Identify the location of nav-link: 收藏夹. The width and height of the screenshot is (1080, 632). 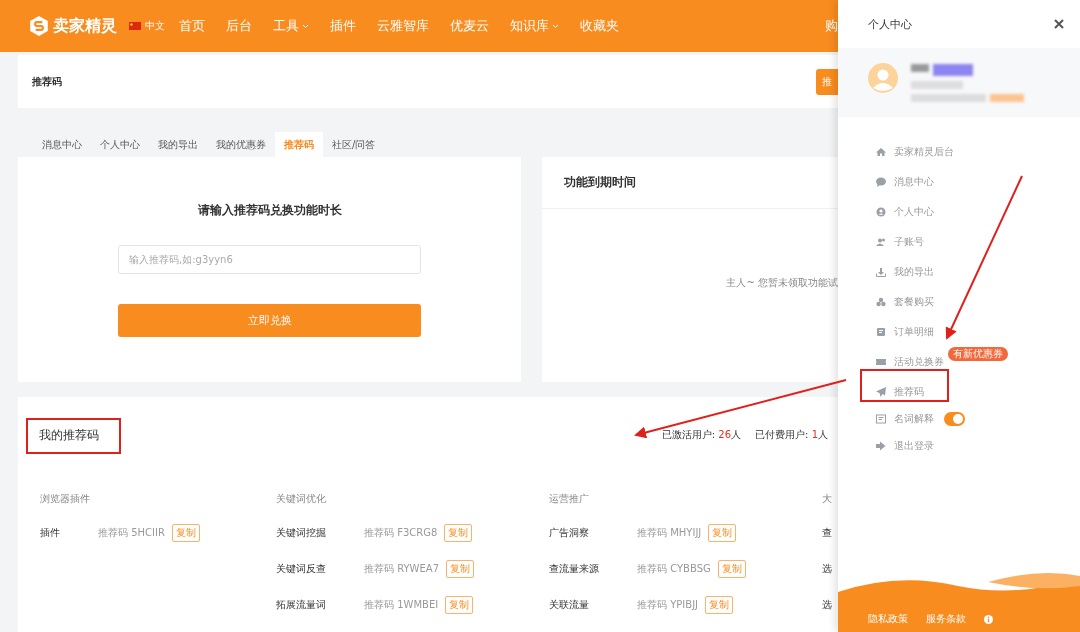
(599, 26).